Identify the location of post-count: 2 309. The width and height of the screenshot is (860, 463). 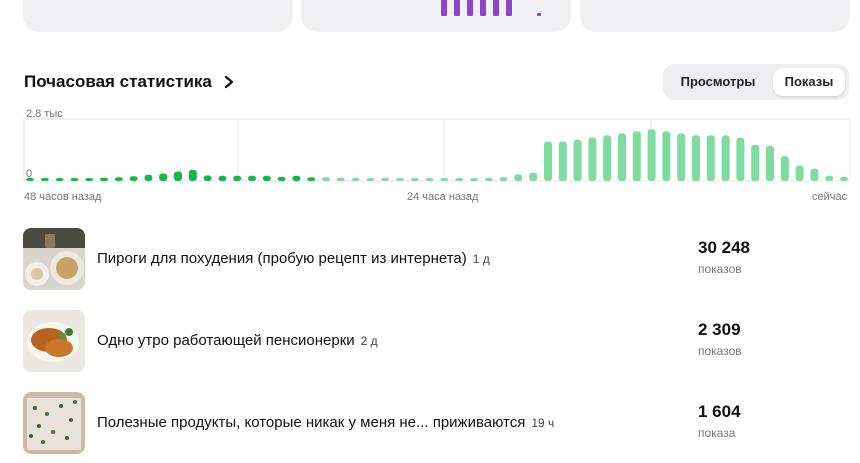
(719, 329).